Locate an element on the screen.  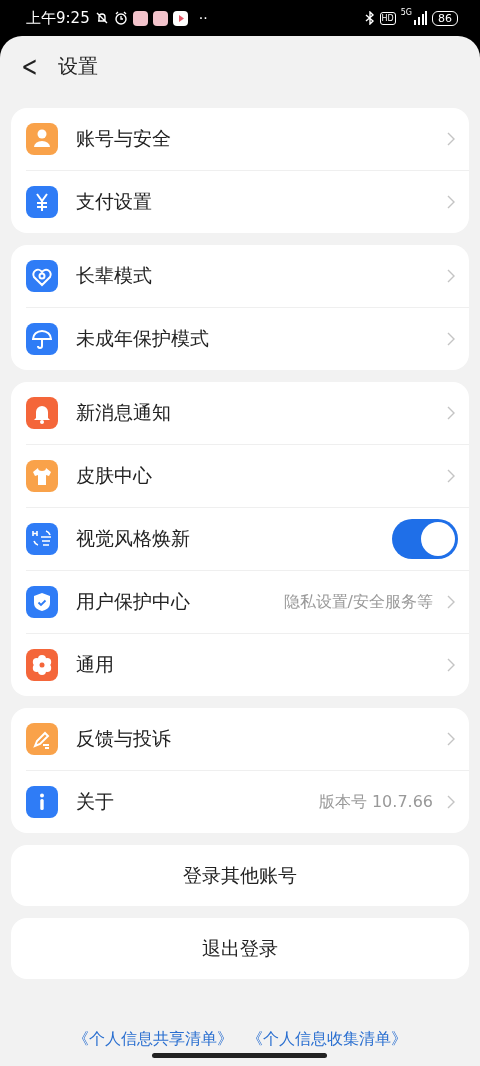
page-title: 设置 is located at coordinates (78, 66).